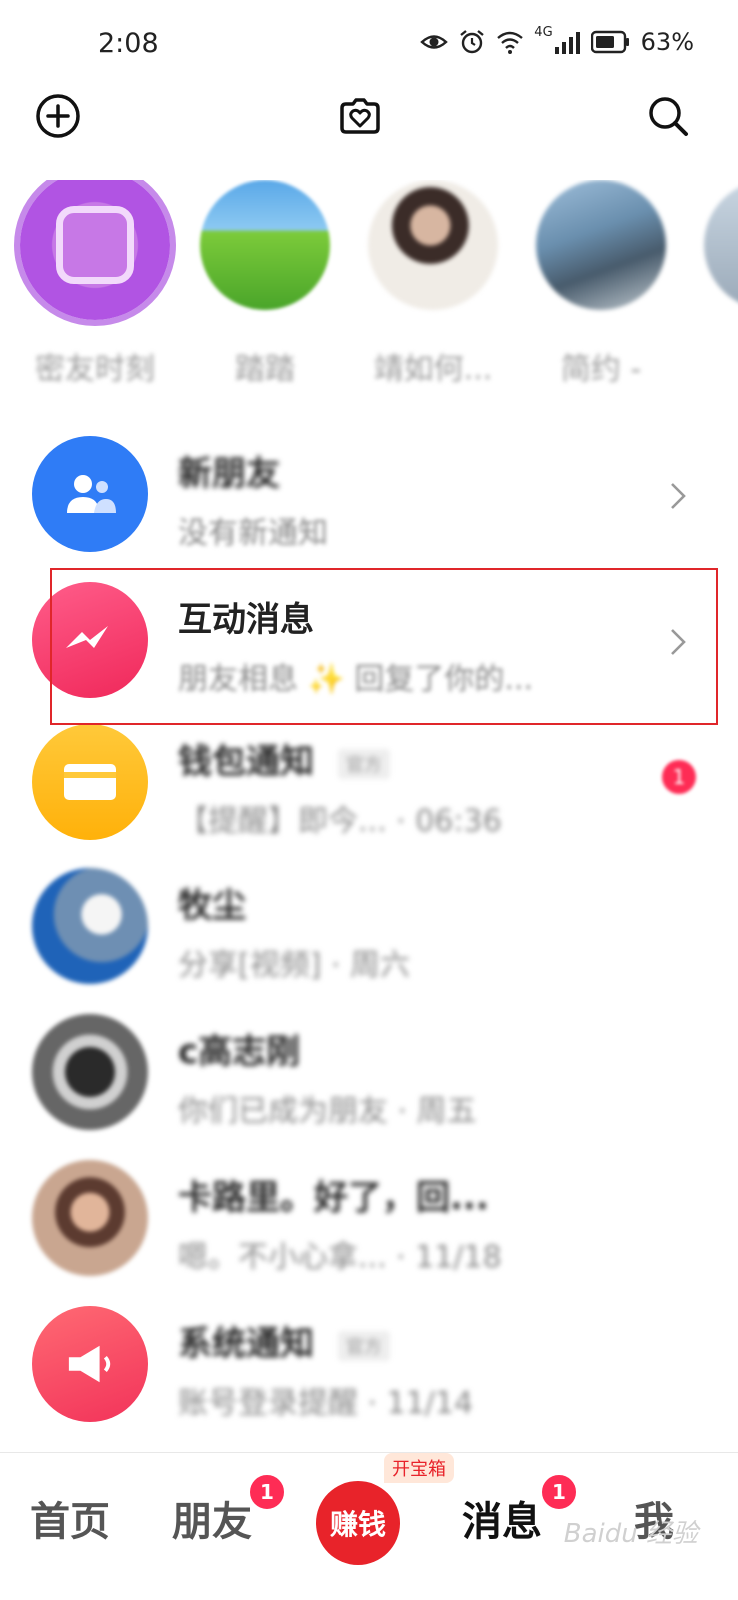 This screenshot has width=738, height=1600. What do you see at coordinates (667, 42) in the screenshot?
I see `battery-percent: 63%` at bounding box center [667, 42].